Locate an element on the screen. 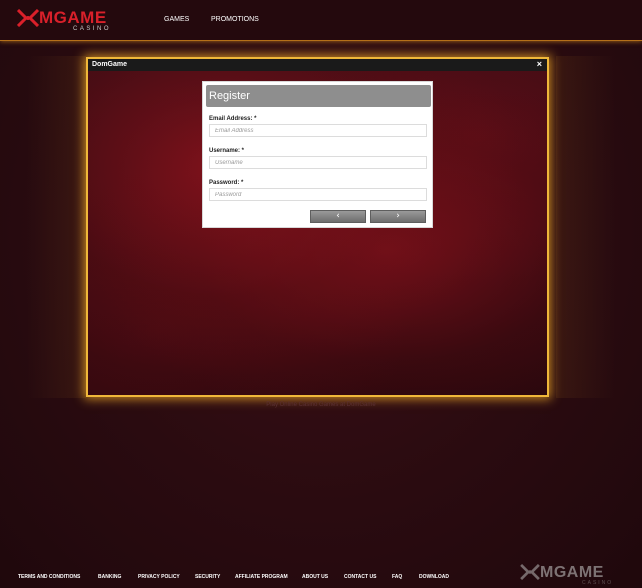  footer-link-about: ABOUT US is located at coordinates (315, 577).